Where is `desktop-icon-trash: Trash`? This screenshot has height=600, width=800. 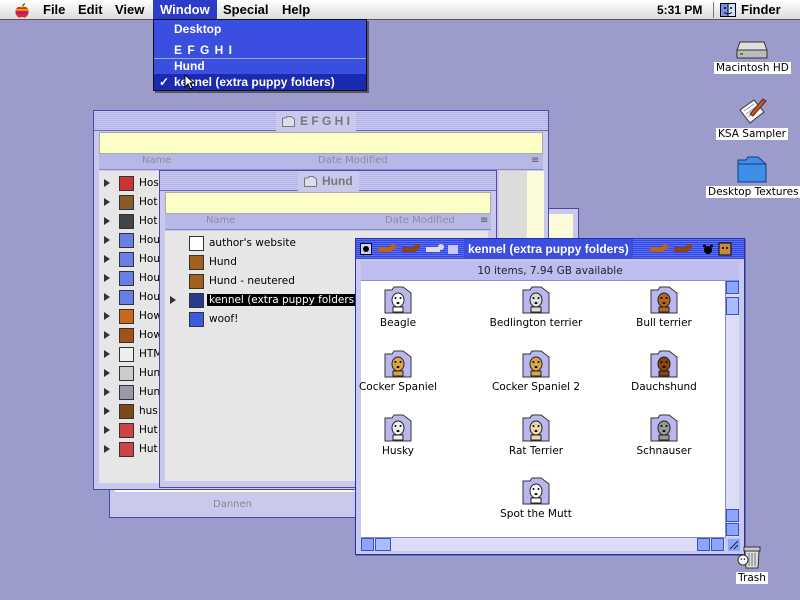
desktop-icon-trash: Trash is located at coordinates (752, 562).